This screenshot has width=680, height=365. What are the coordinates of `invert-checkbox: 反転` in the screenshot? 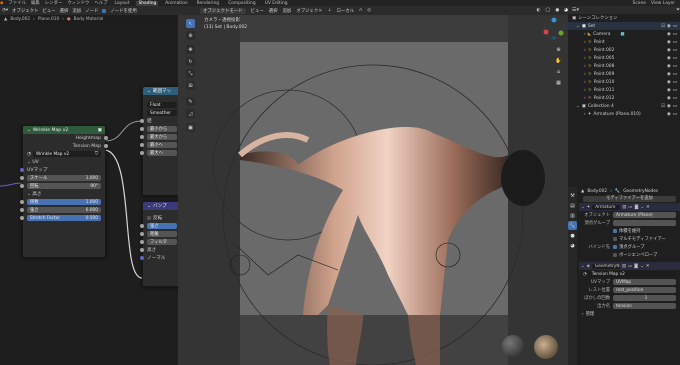 It's located at (160, 218).